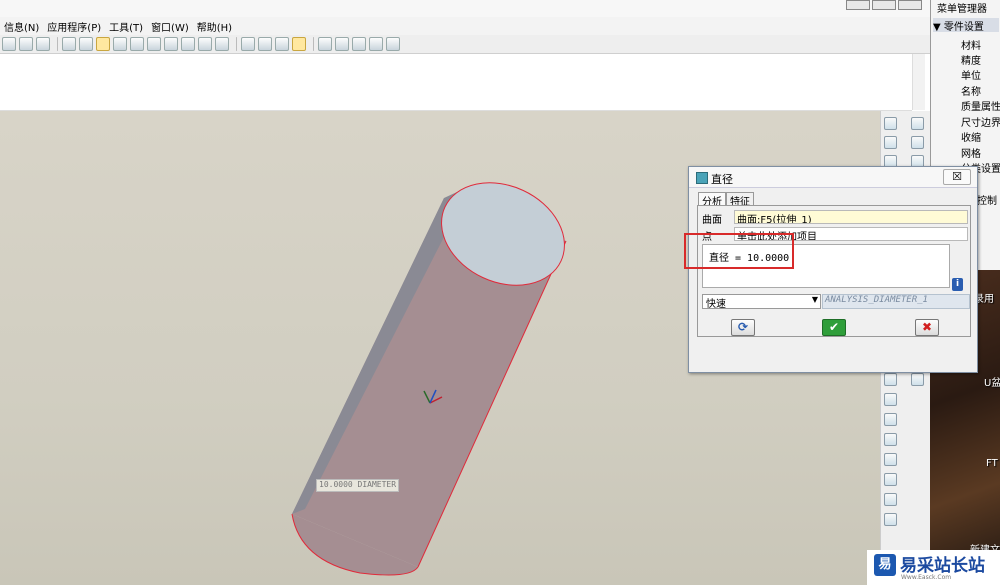 The width and height of the screenshot is (1000, 585). I want to click on watermark: 易 易采站长站 Www.Easck.Com, so click(933, 567).